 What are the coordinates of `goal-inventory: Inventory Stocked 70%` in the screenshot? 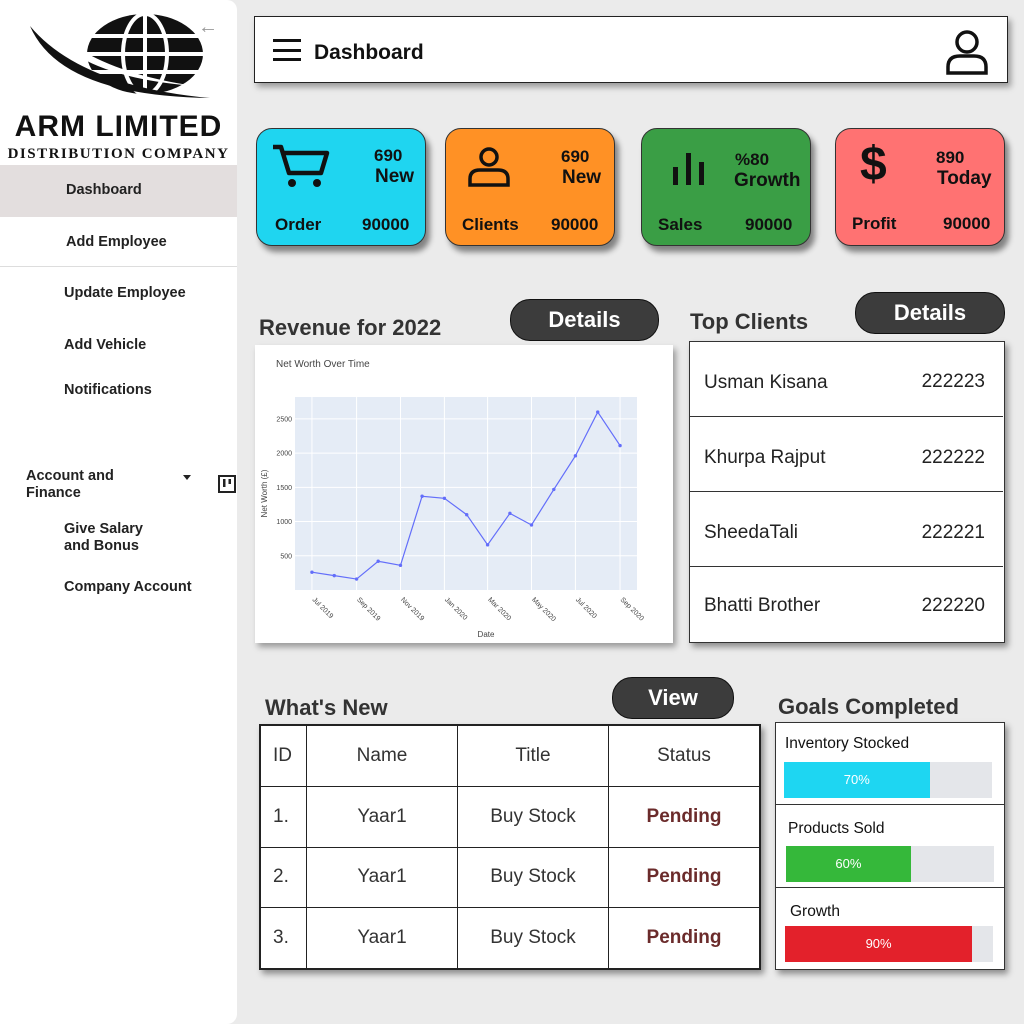 It's located at (890, 764).